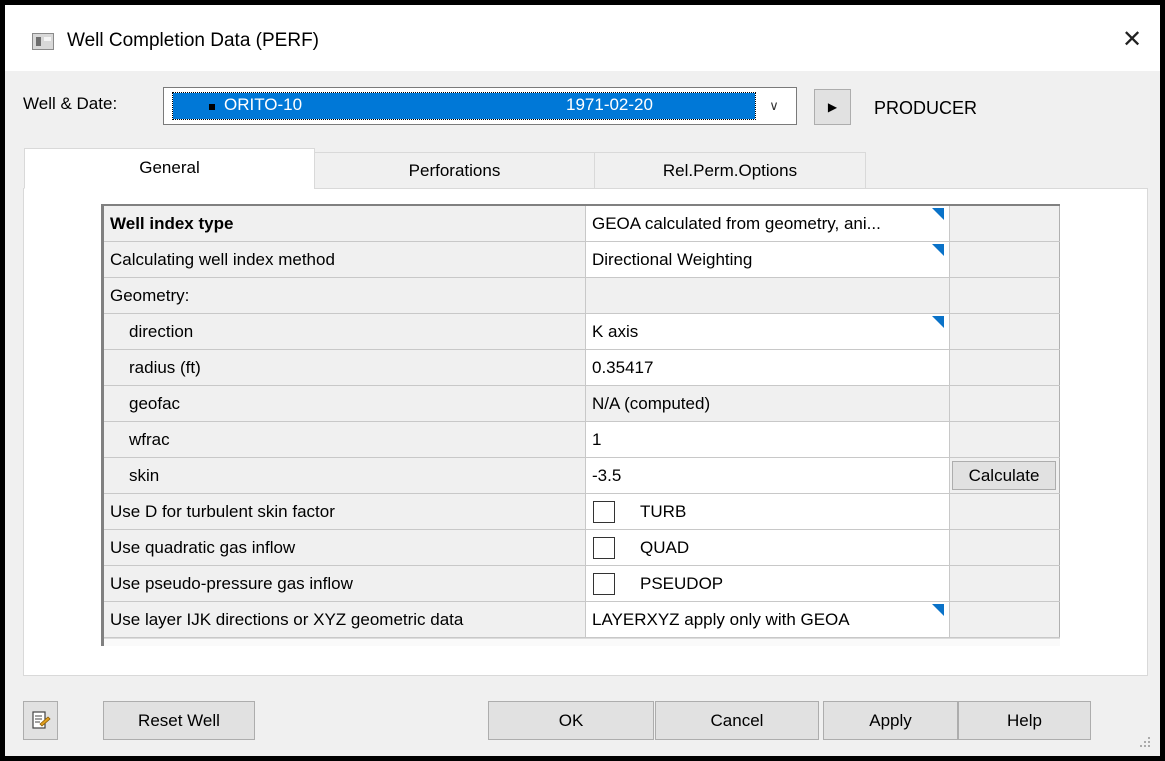 This screenshot has width=1165, height=761. I want to click on grid-row-turb: Use D for turbulent skin factor TURB, so click(582, 512).